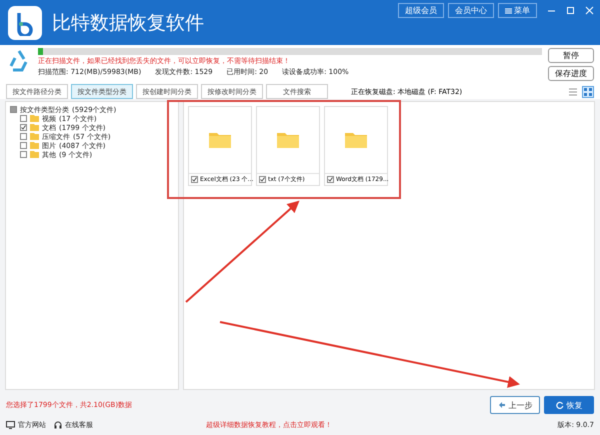  I want to click on app-title: 比特数据恢复软件, so click(128, 23).